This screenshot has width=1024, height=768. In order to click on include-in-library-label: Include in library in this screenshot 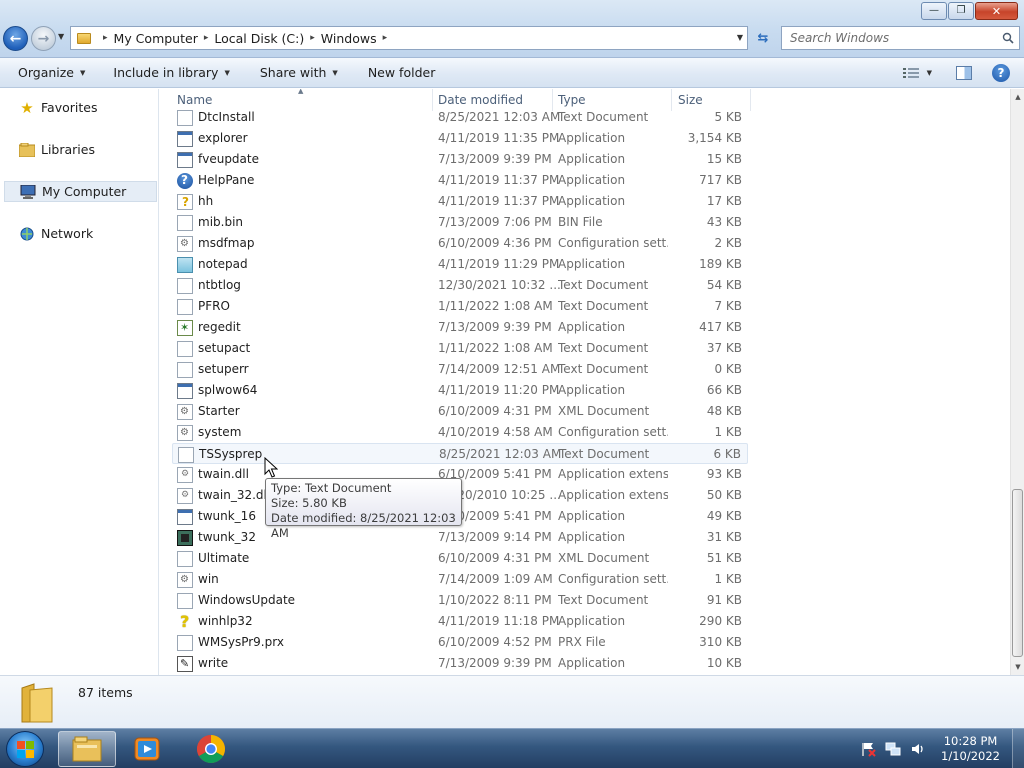, I will do `click(166, 72)`.